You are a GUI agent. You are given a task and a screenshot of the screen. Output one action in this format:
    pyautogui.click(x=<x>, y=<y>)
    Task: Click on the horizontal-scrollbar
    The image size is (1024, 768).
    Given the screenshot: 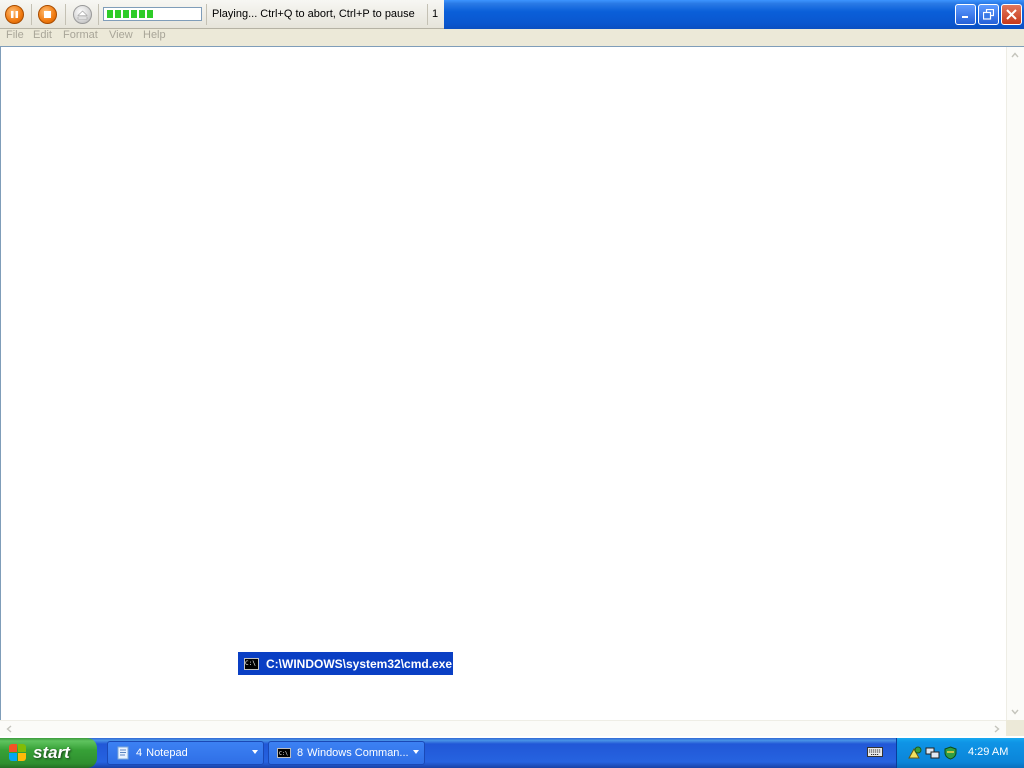 What is the action you would take?
    pyautogui.click(x=503, y=728)
    